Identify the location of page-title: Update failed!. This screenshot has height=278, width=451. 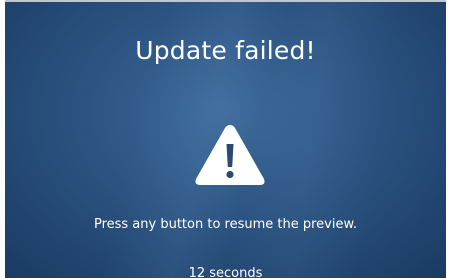
(225, 50).